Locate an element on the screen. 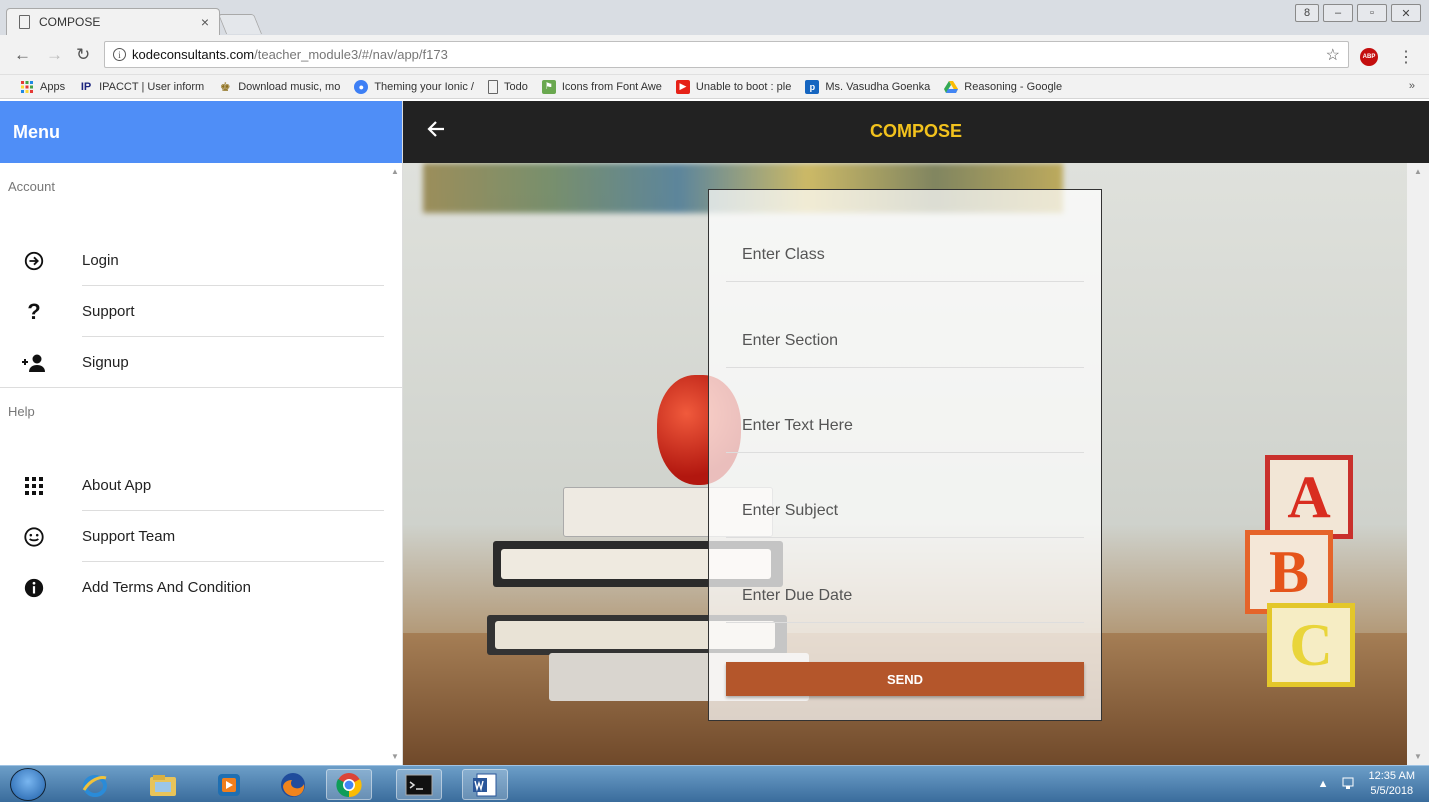  info-icon: i is located at coordinates (119, 54).